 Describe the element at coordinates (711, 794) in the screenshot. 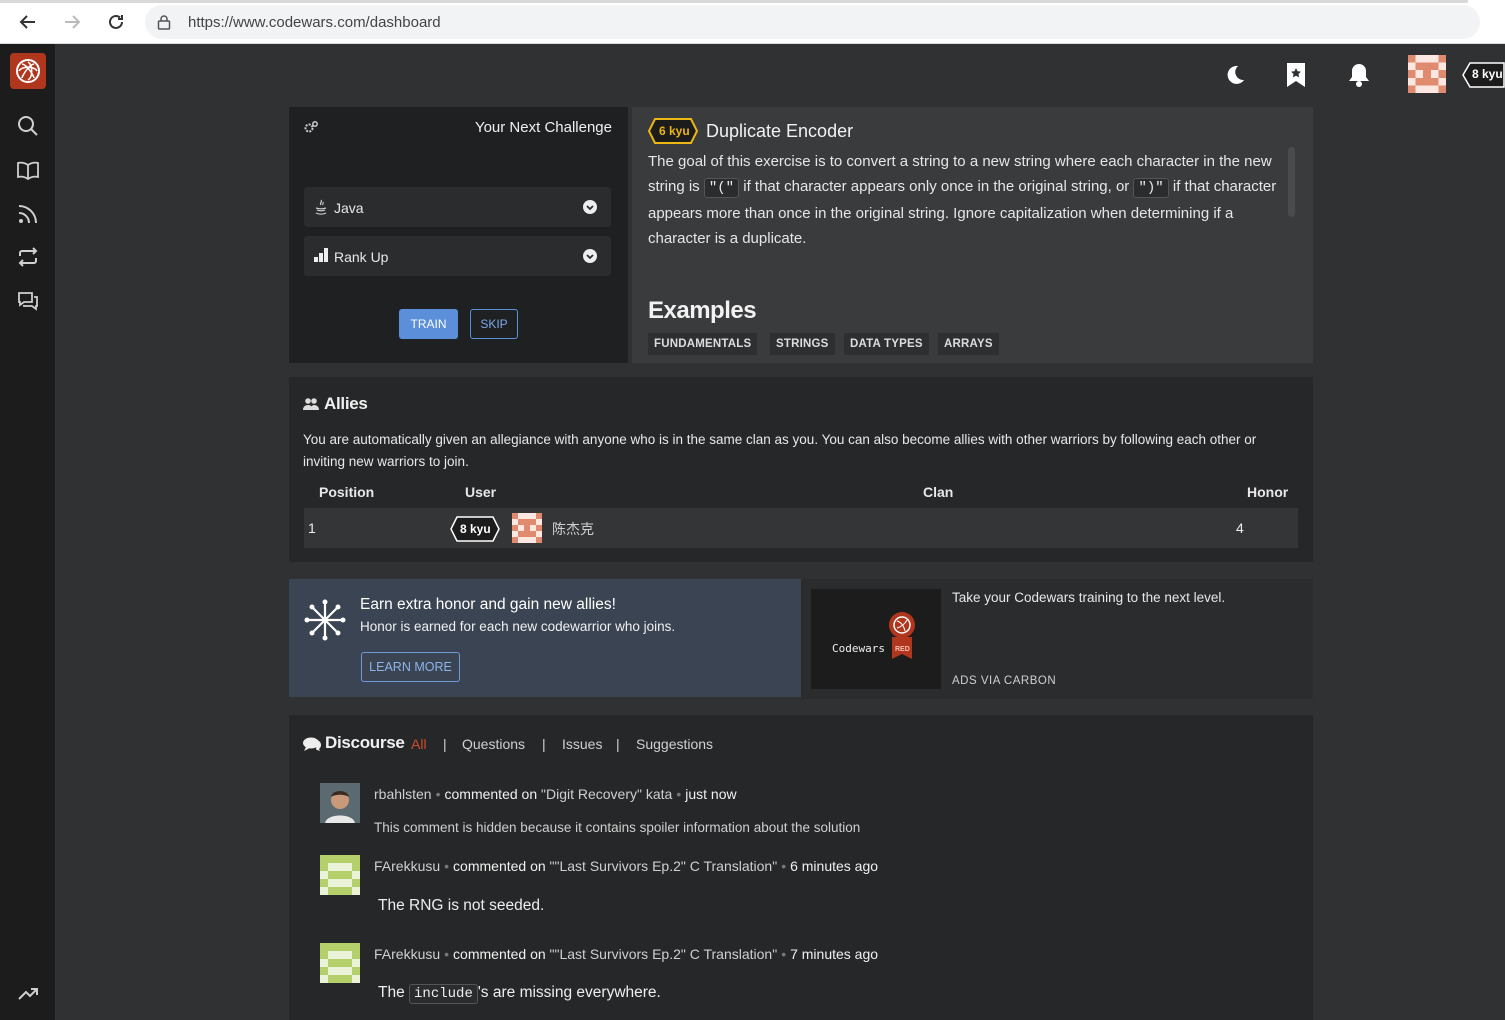

I see `comment-time: just now` at that location.